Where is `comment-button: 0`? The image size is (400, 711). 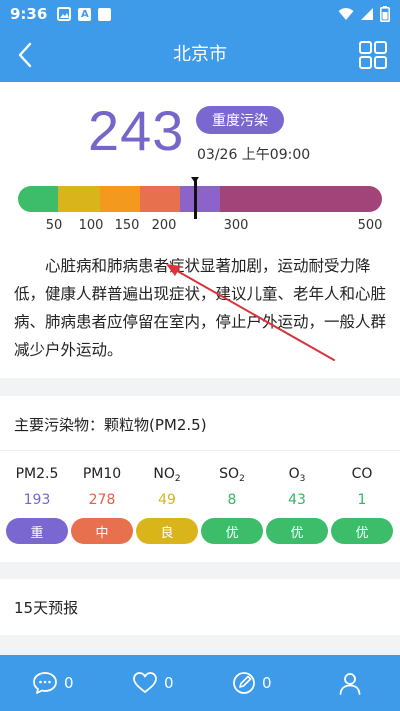 comment-button: 0 is located at coordinates (53, 683).